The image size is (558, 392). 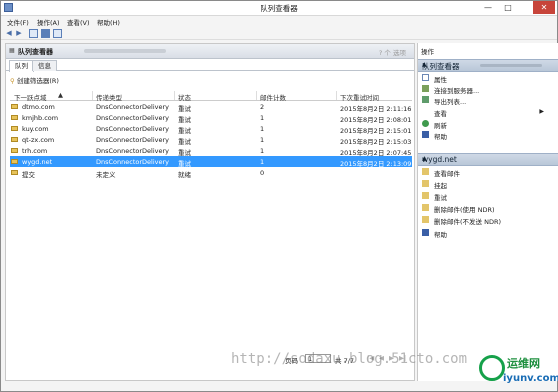 What do you see at coordinates (40, 118) in the screenshot?
I see `row-domain: kmjhb.com` at bounding box center [40, 118].